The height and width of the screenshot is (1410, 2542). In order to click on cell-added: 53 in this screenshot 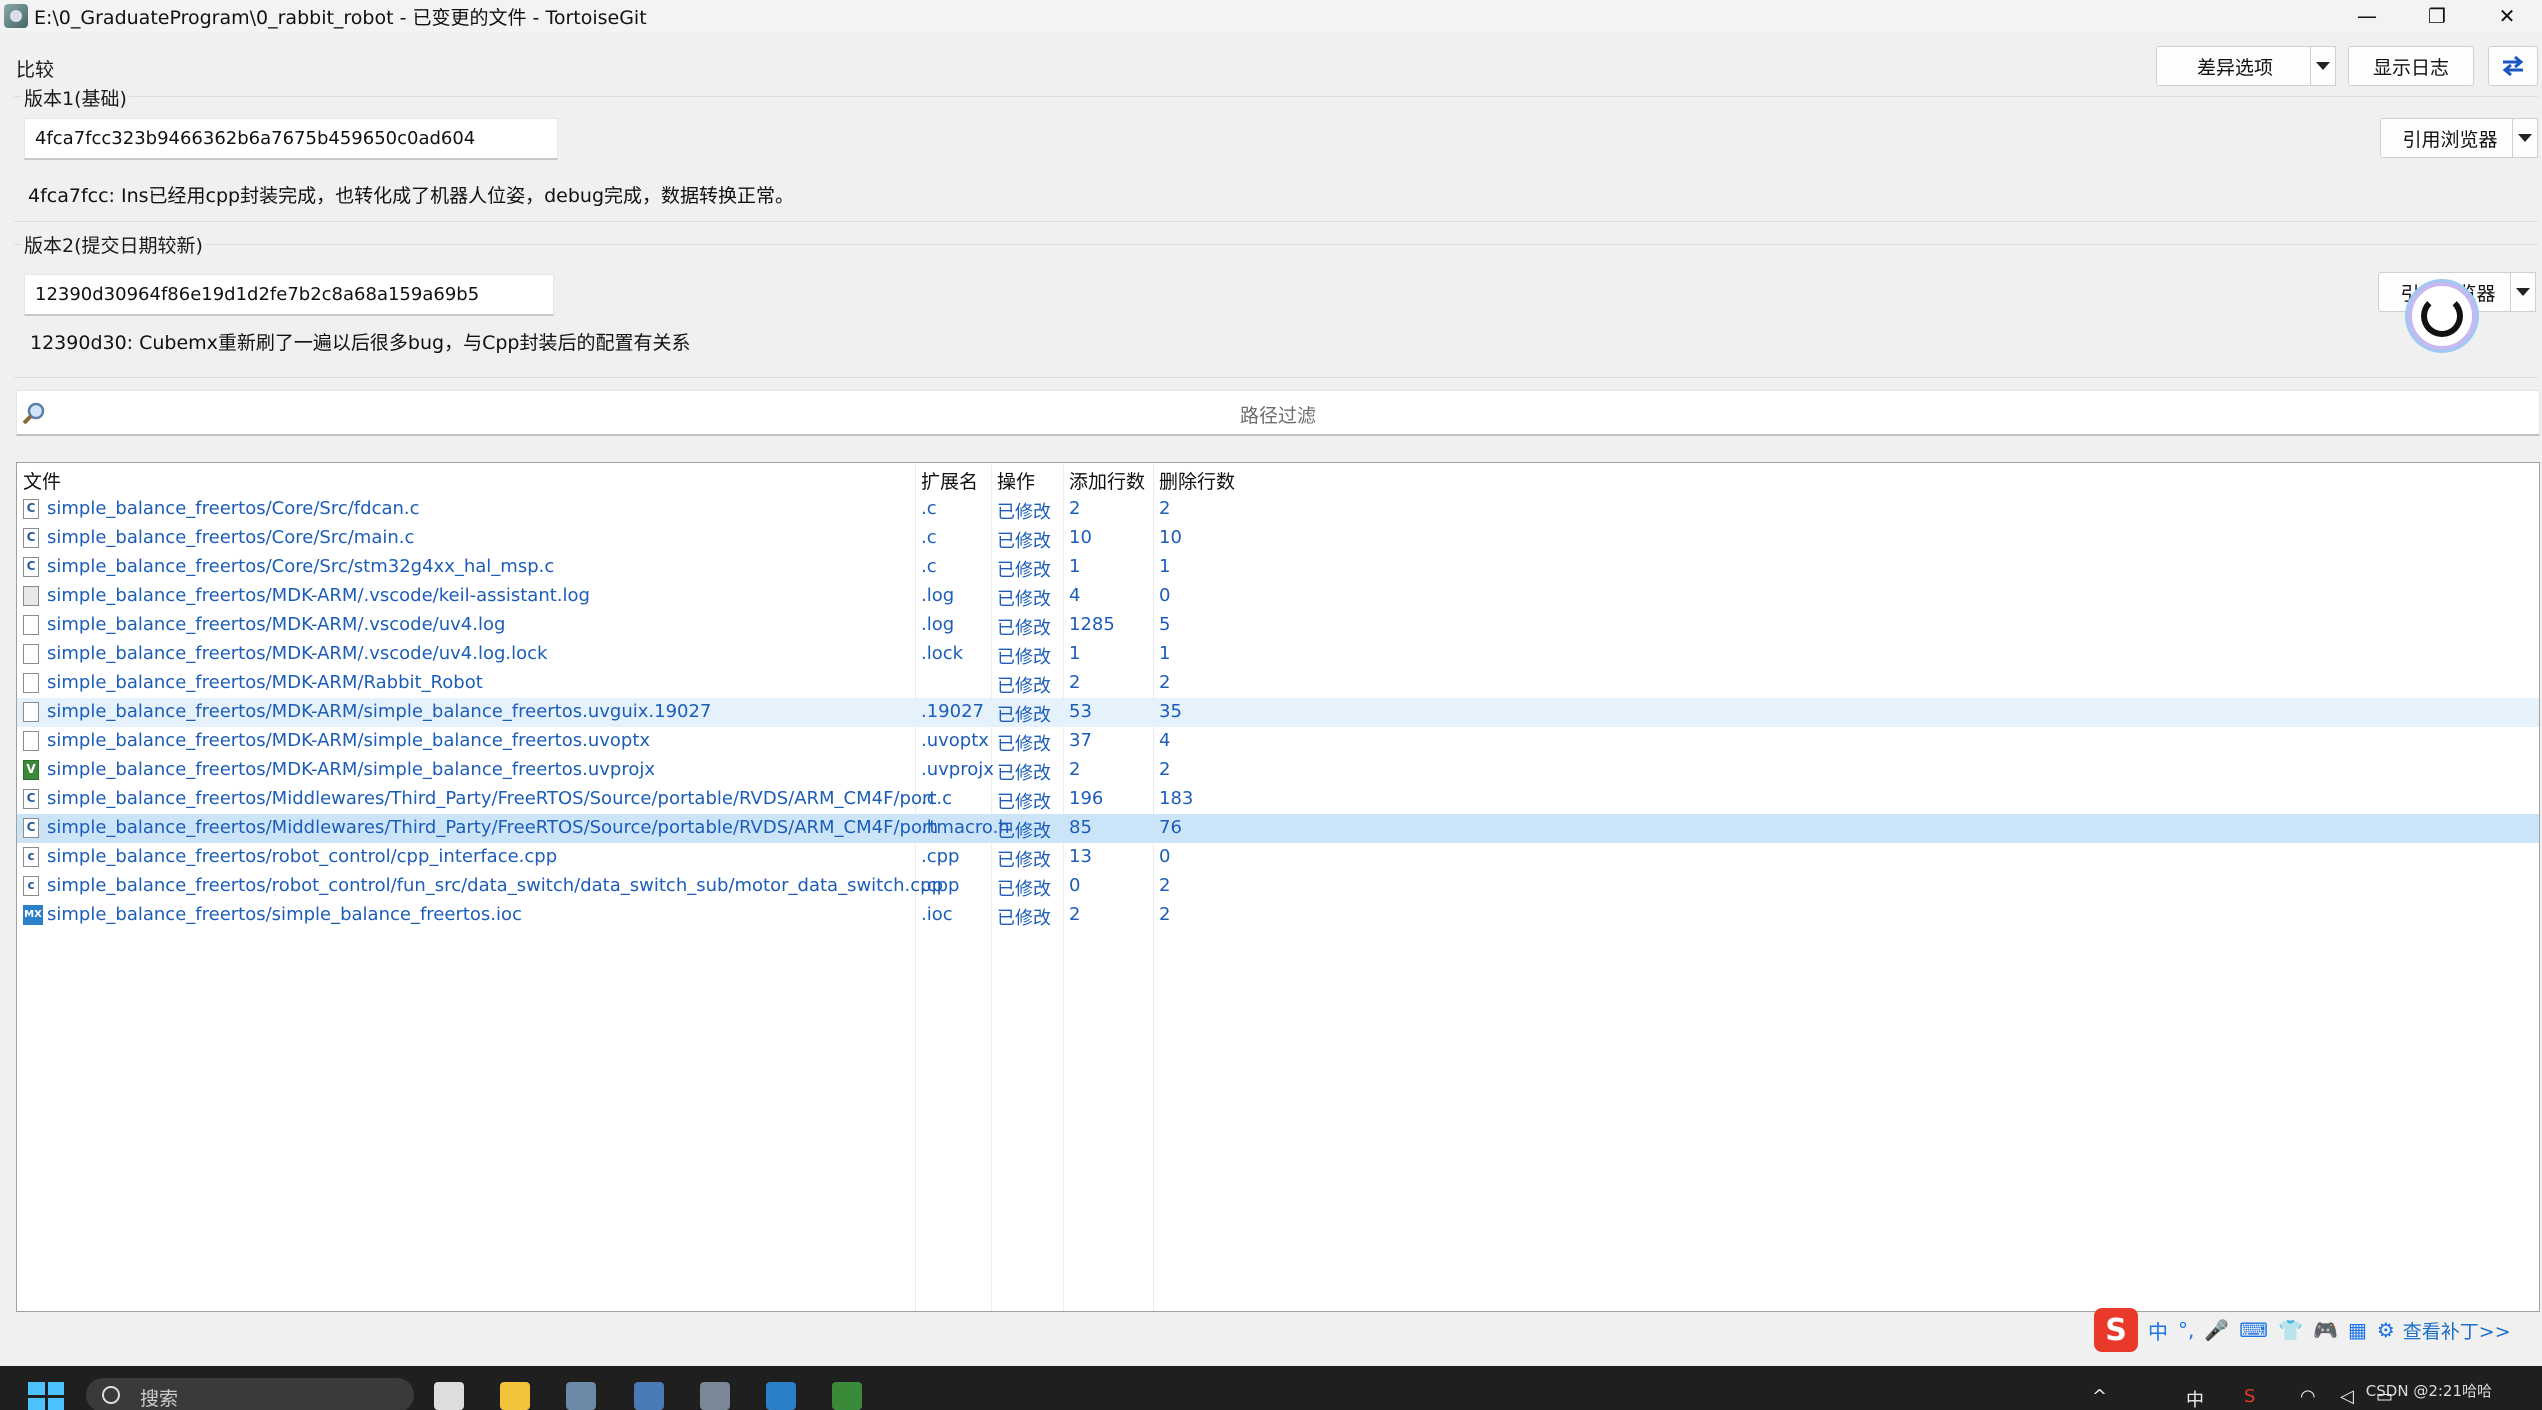, I will do `click(1080, 711)`.